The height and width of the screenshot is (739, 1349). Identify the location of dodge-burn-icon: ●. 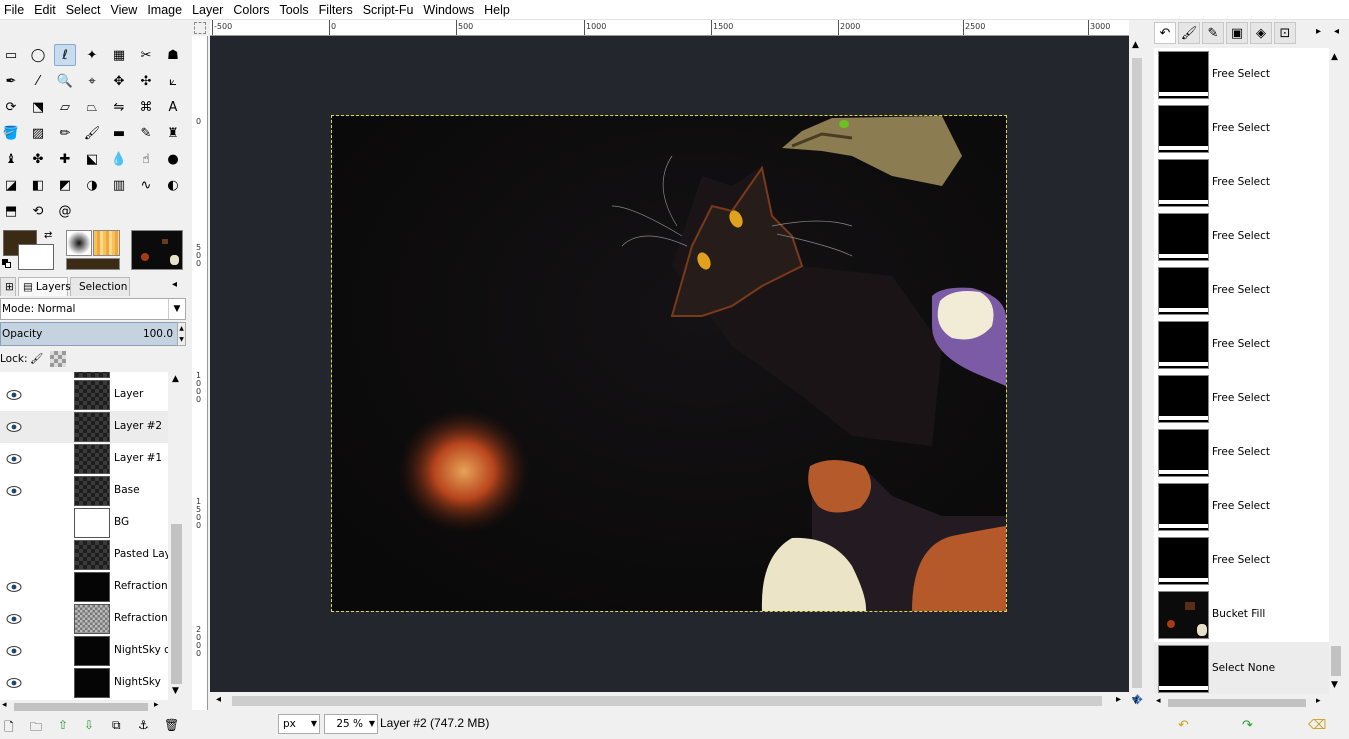
(173, 159).